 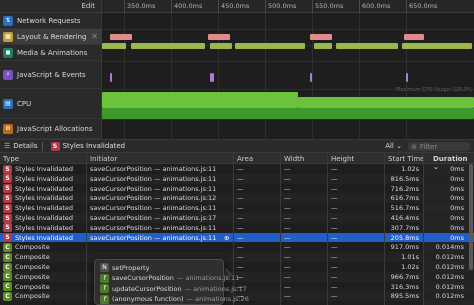 What do you see at coordinates (11, 159) in the screenshot?
I see `column-type: Type` at bounding box center [11, 159].